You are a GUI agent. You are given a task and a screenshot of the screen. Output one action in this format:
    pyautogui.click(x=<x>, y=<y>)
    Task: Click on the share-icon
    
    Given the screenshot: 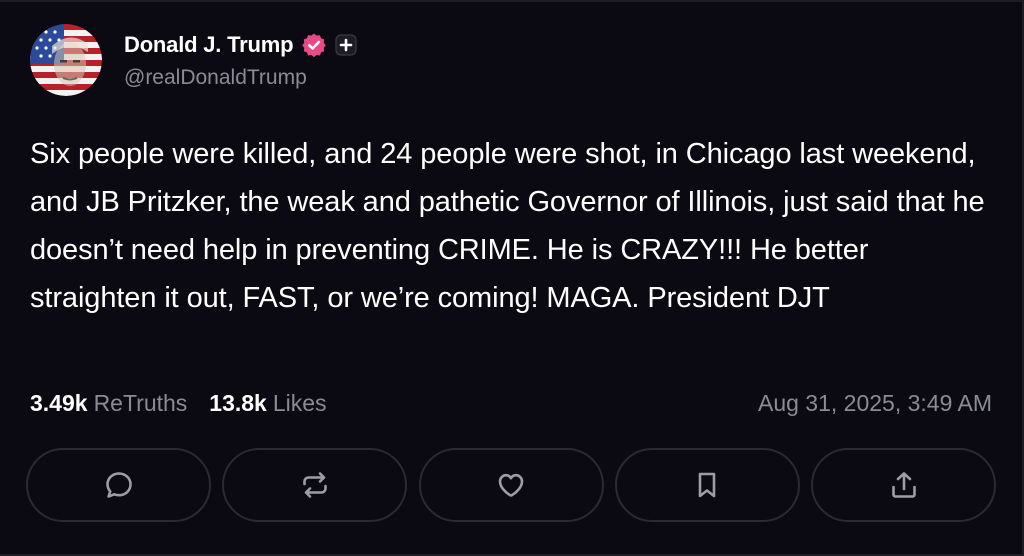 What is the action you would take?
    pyautogui.click(x=903, y=485)
    